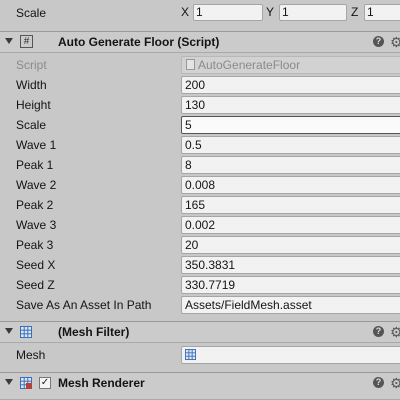 The height and width of the screenshot is (400, 400). Describe the element at coordinates (26, 41) in the screenshot. I see `script-icon: #` at that location.